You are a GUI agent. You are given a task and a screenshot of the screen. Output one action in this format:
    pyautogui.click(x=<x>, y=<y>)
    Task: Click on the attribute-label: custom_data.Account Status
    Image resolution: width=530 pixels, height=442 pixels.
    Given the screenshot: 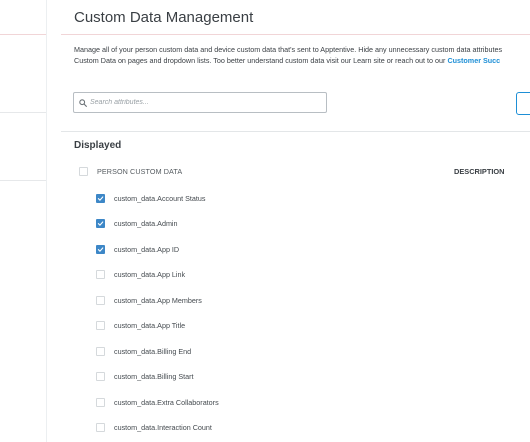 What is the action you would take?
    pyautogui.click(x=160, y=198)
    